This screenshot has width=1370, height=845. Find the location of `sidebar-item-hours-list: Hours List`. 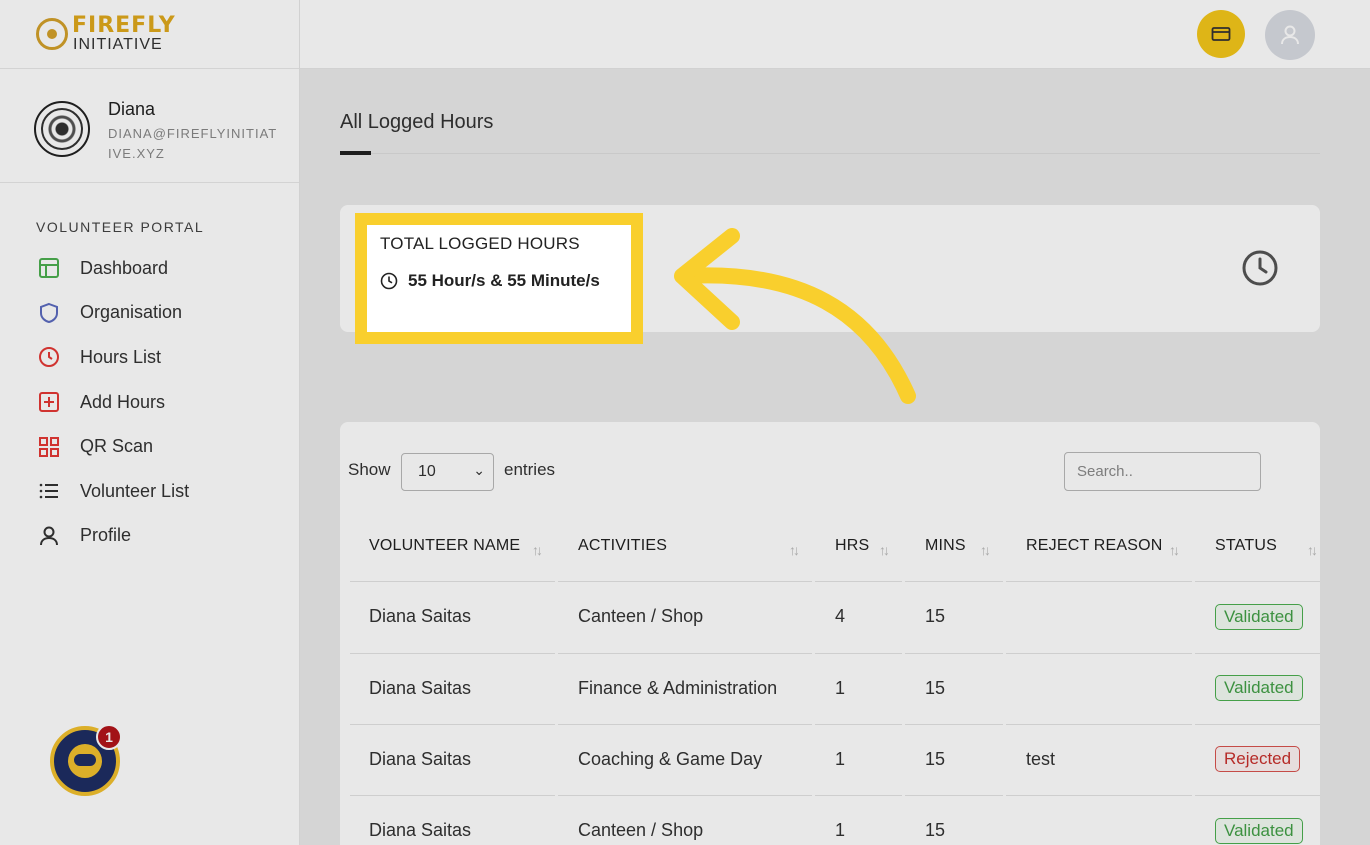

sidebar-item-hours-list: Hours List is located at coordinates (112, 357).